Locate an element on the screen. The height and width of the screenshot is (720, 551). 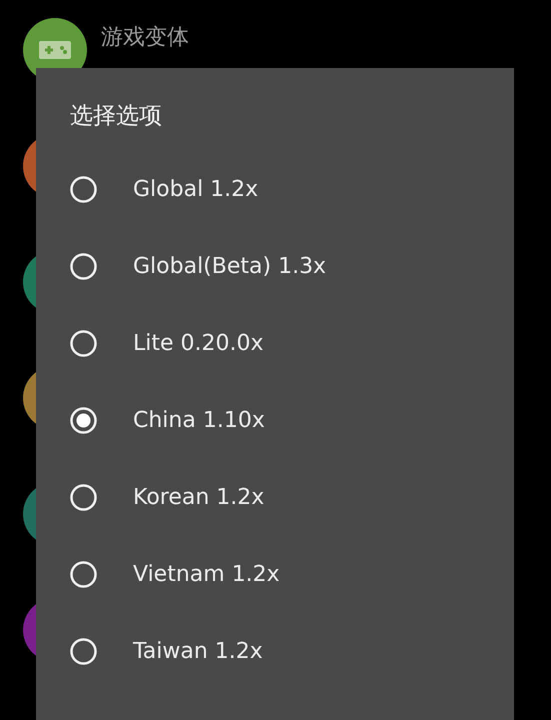
option-item: Korean 1.2x is located at coordinates (167, 497).